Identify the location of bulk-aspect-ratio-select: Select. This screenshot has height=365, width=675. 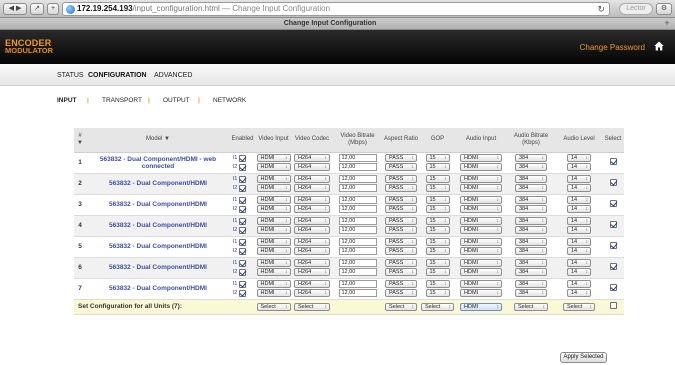
(401, 306).